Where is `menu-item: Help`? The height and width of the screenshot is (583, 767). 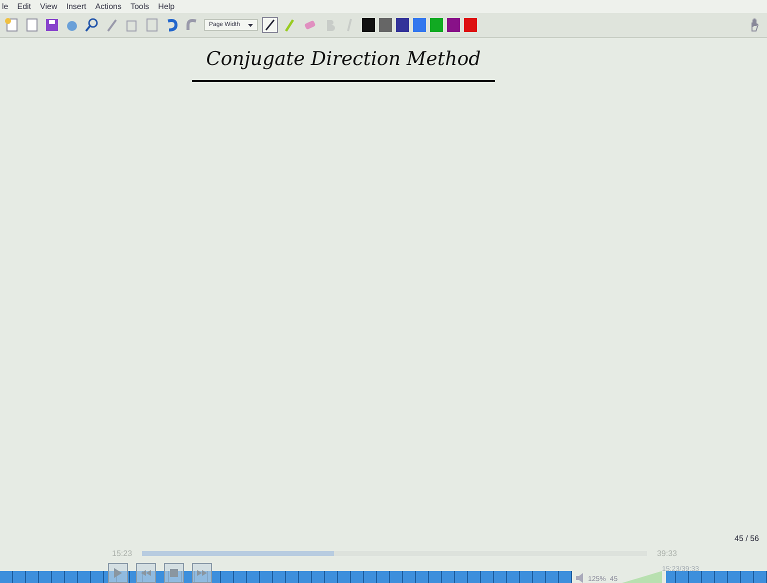 menu-item: Help is located at coordinates (166, 6).